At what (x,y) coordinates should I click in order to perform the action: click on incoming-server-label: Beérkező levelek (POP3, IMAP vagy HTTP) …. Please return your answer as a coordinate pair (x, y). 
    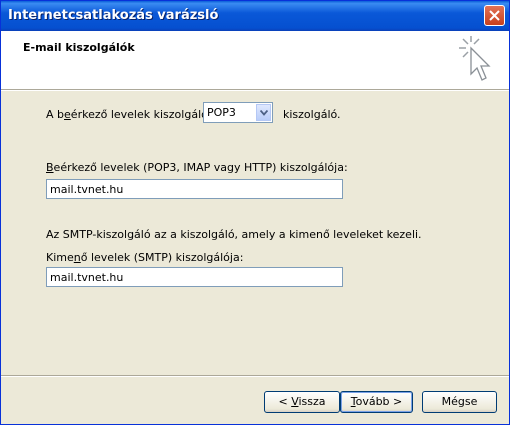
    Looking at the image, I should click on (197, 167).